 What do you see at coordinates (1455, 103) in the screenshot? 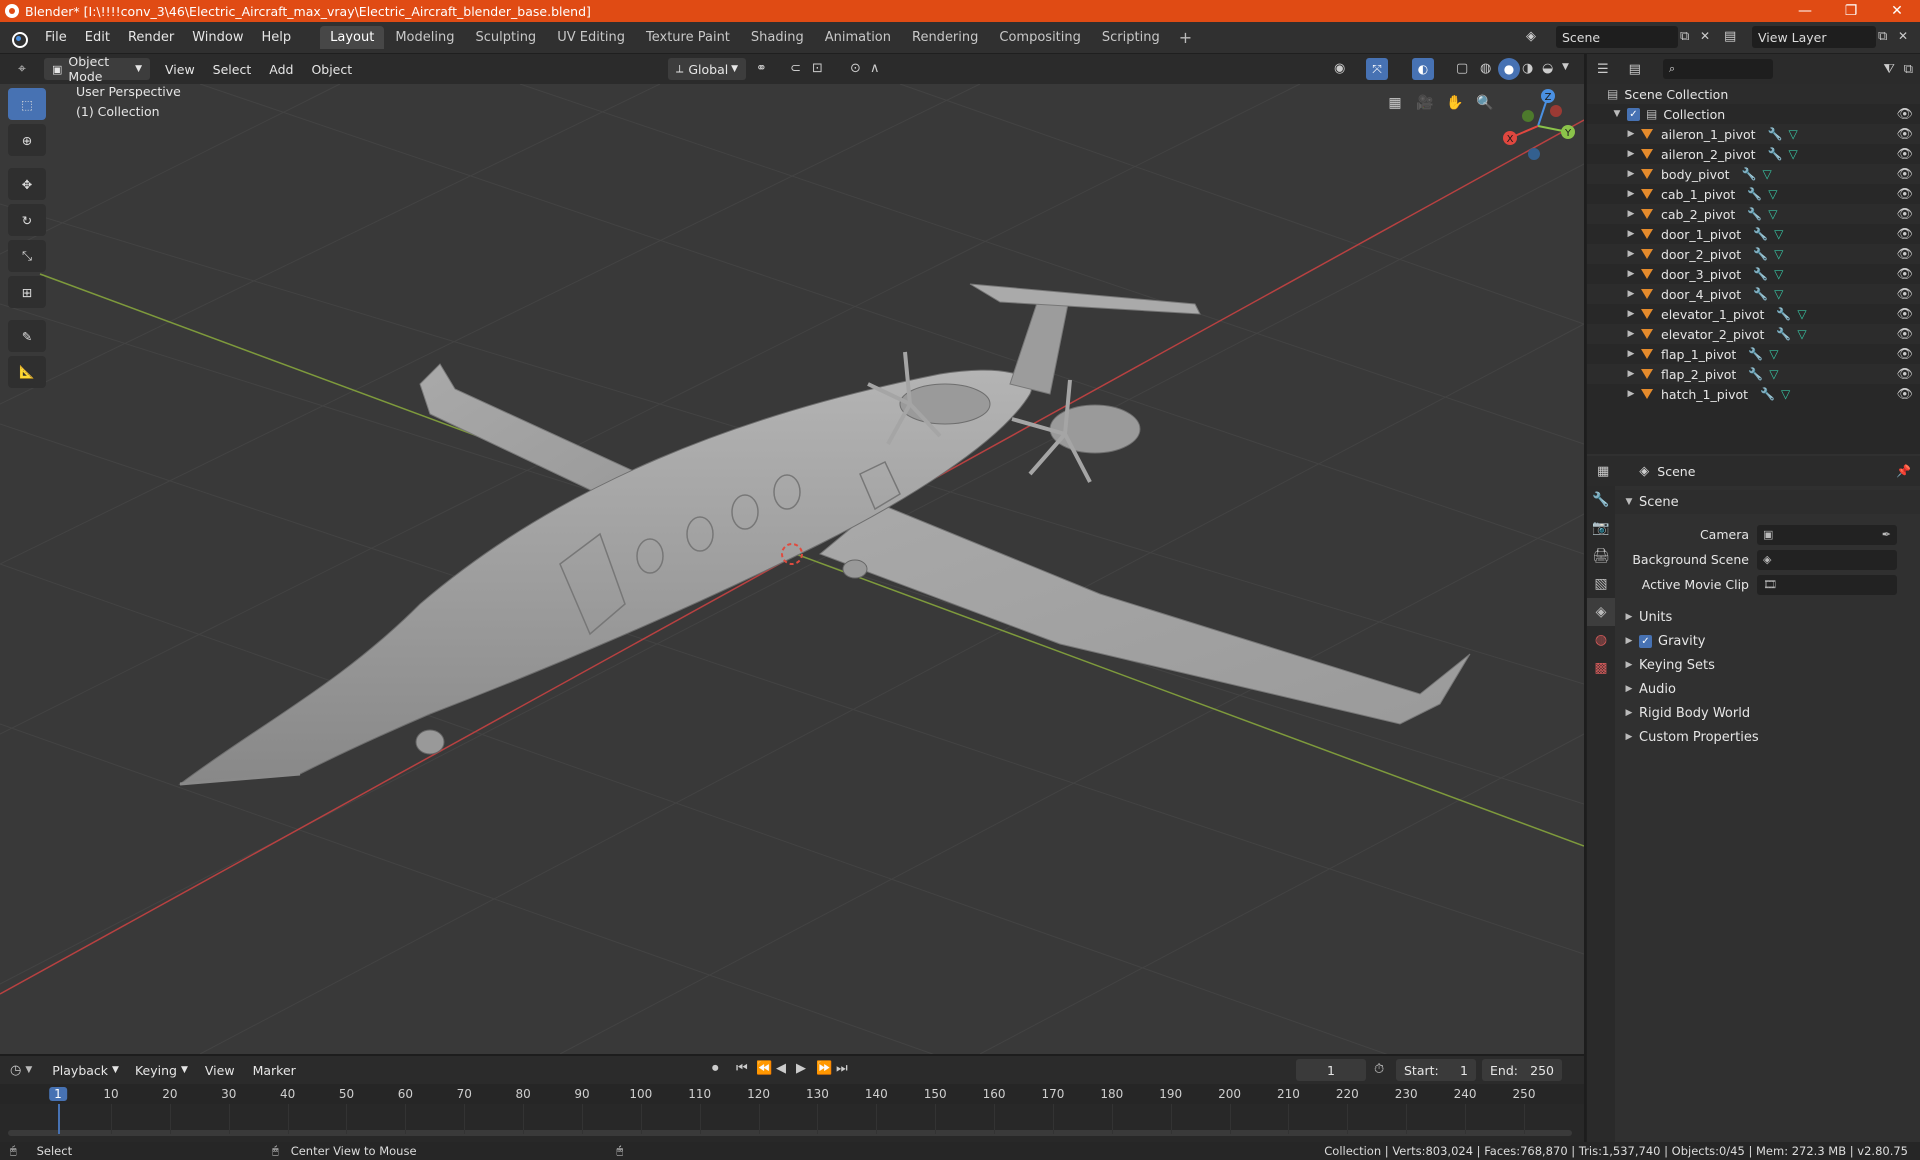
I see `pan-hand-icon: ✋` at bounding box center [1455, 103].